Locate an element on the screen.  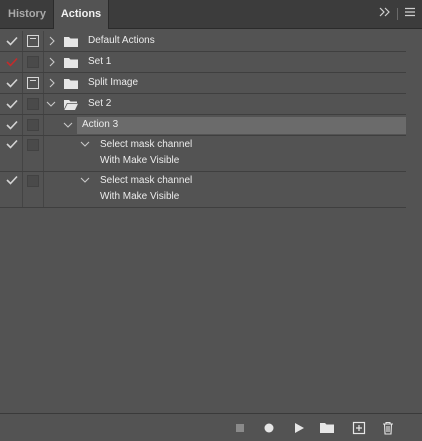
action-set-label: Set 1 is located at coordinates (100, 61).